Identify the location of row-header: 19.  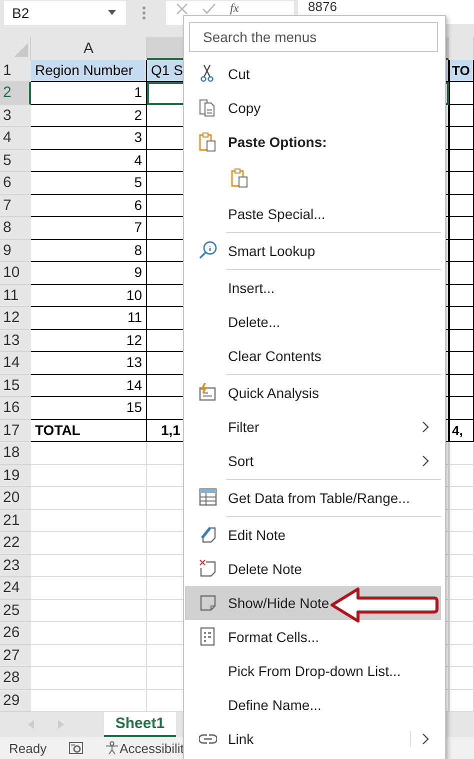
(15, 475).